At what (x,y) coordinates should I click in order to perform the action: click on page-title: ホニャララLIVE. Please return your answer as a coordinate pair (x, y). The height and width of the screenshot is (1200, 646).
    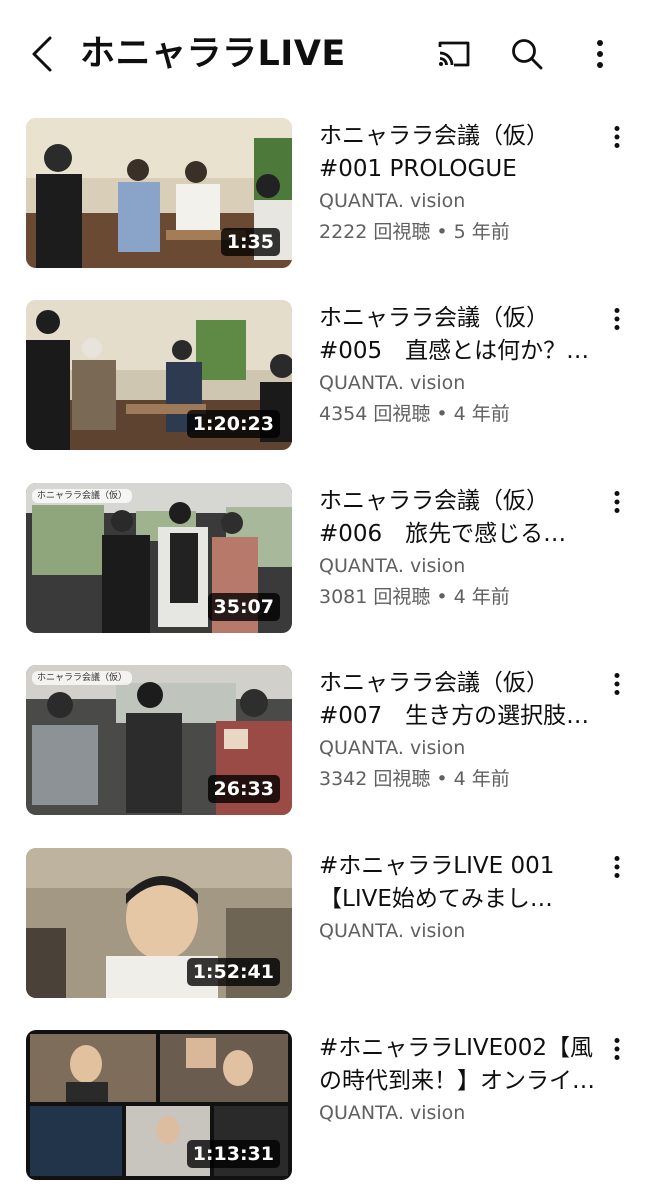
    Looking at the image, I should click on (213, 54).